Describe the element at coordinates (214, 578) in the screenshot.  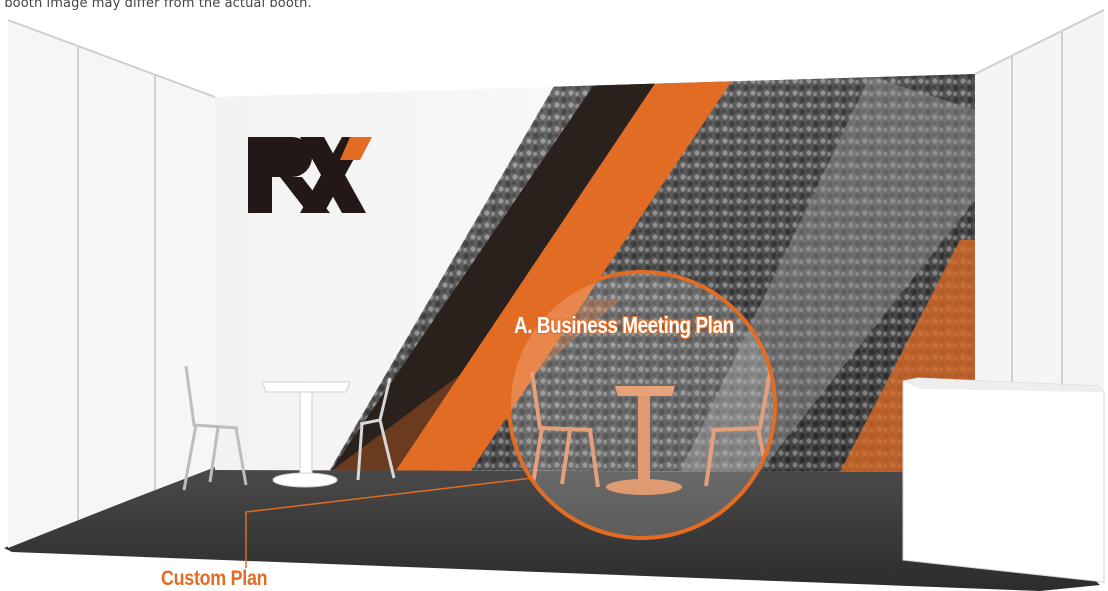
I see `custom-plan-label: Custom Plan` at that location.